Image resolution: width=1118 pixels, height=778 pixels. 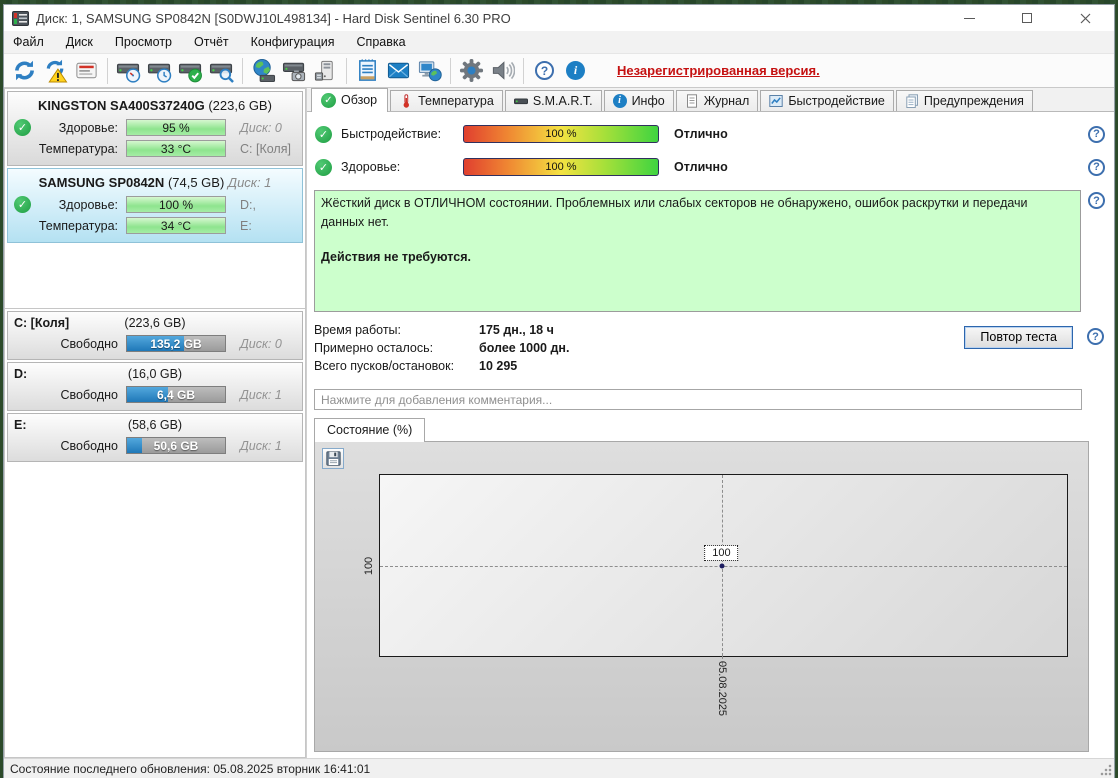 What do you see at coordinates (155, 374) in the screenshot?
I see `partition-size: (16,0 GB)` at bounding box center [155, 374].